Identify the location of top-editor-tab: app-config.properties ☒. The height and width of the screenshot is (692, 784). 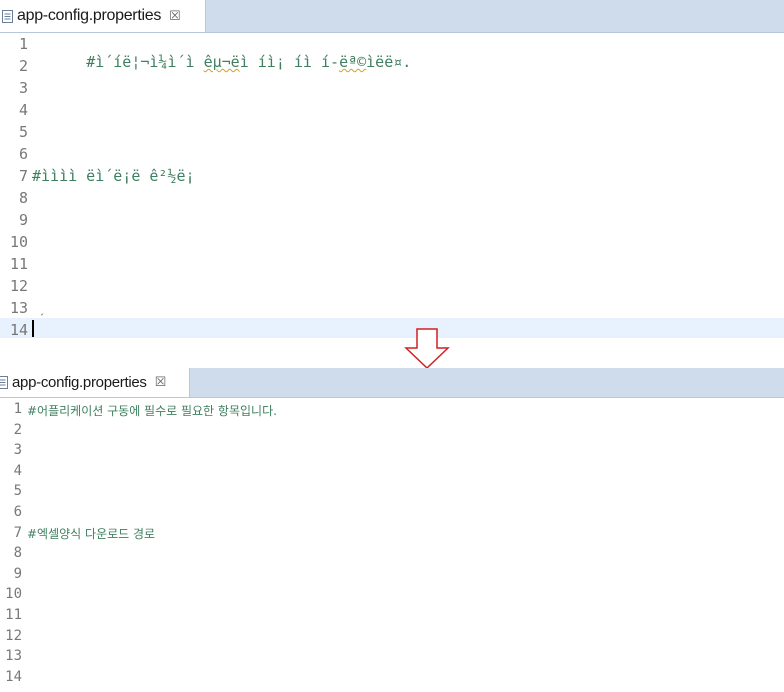
(103, 16).